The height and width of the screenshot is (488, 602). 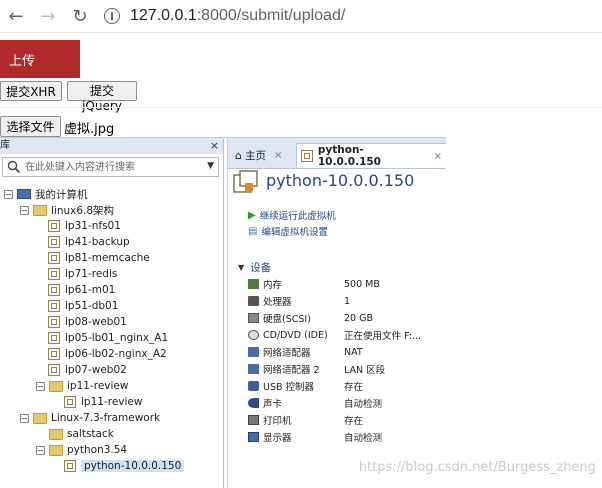 What do you see at coordinates (253, 318) in the screenshot?
I see `hard-disk-icon` at bounding box center [253, 318].